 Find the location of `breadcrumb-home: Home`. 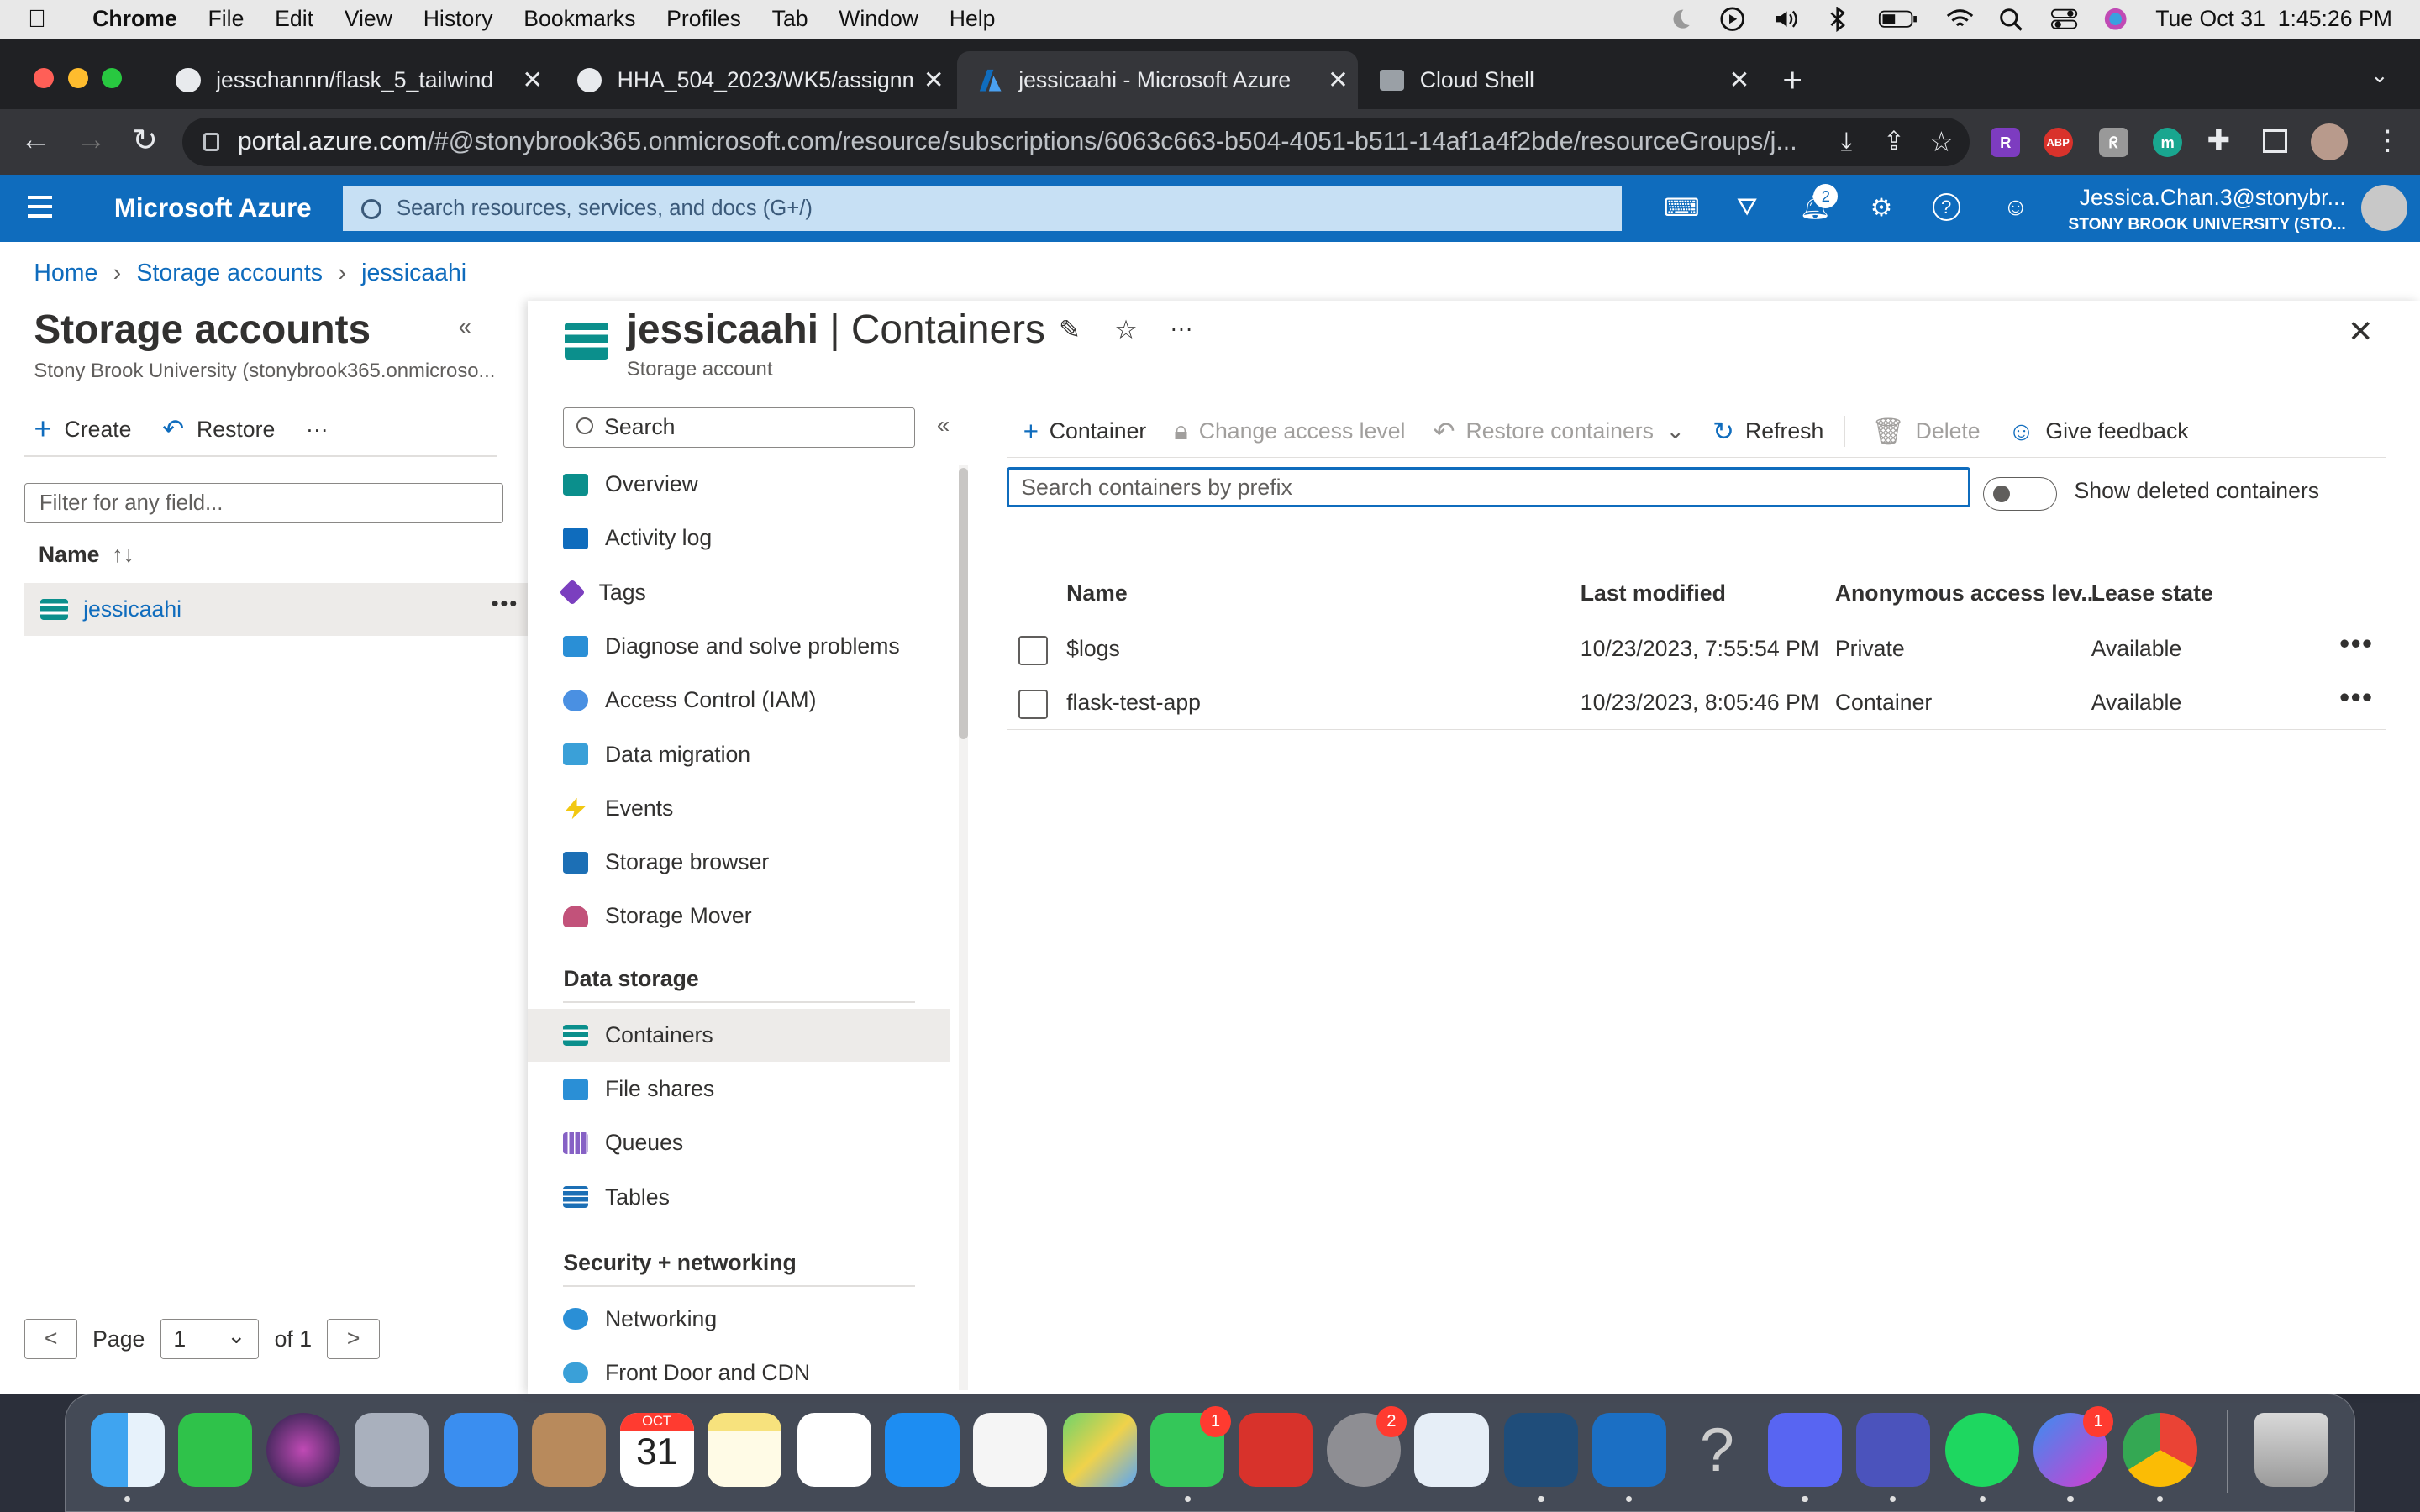

breadcrumb-home: Home is located at coordinates (65, 273).